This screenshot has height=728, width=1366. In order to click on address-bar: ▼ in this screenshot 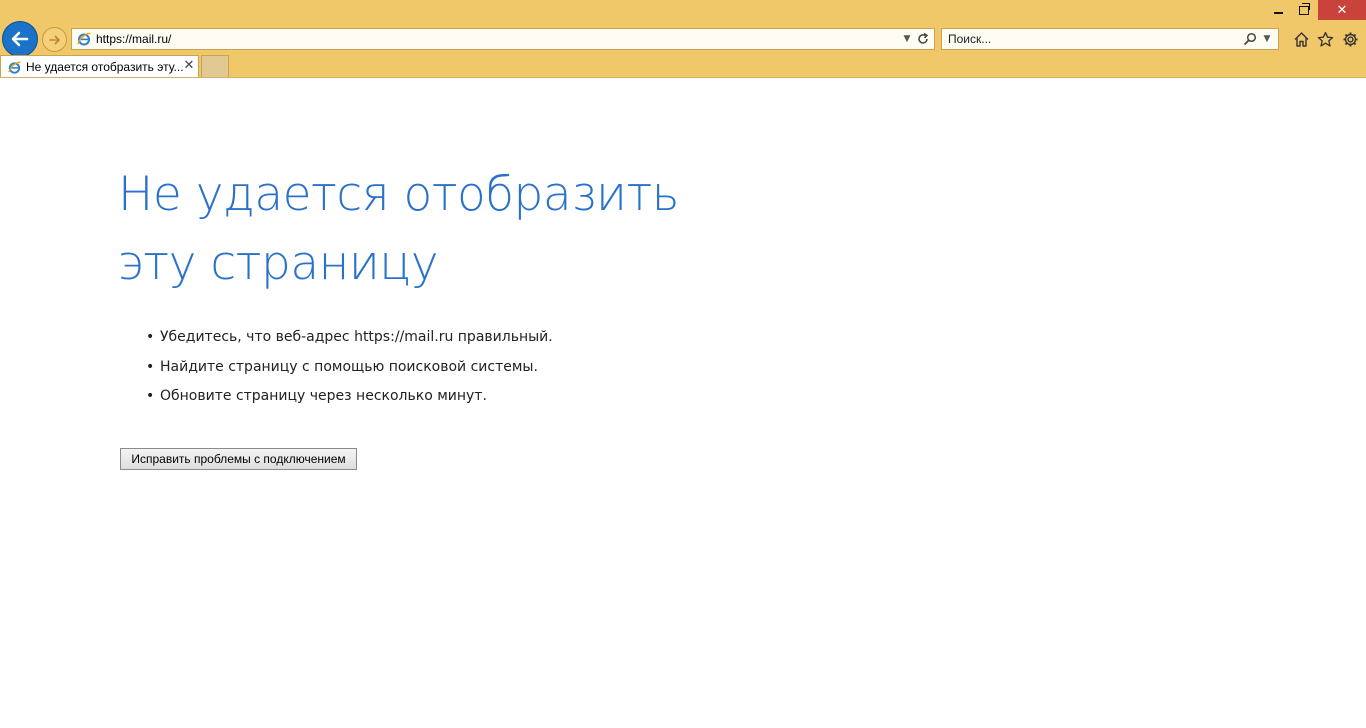, I will do `click(503, 39)`.